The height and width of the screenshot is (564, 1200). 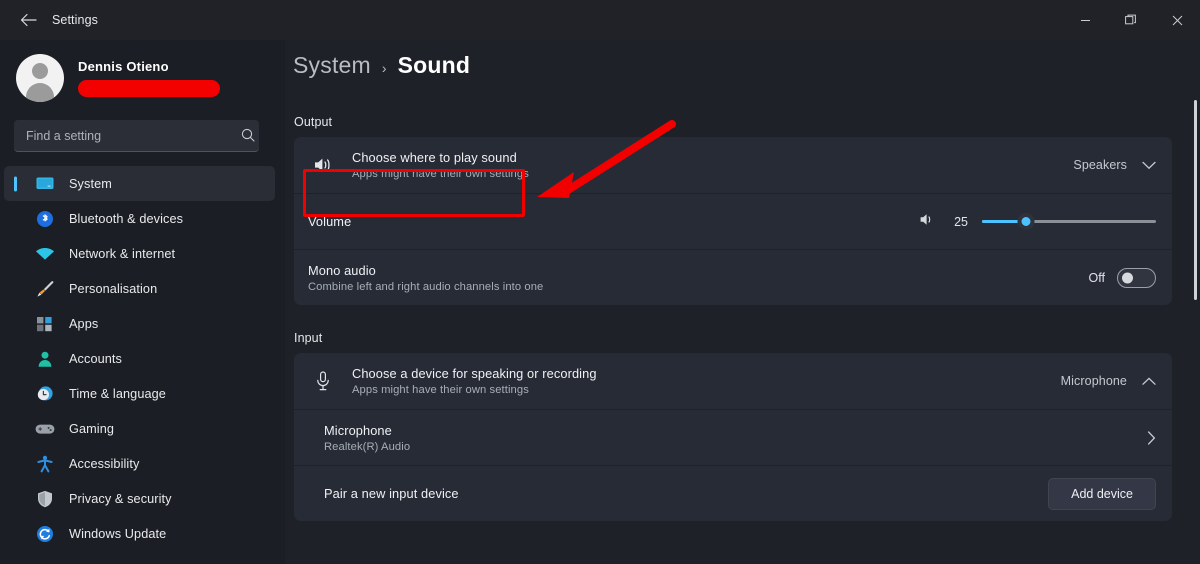 I want to click on restore-icon, so click(x=1130, y=19).